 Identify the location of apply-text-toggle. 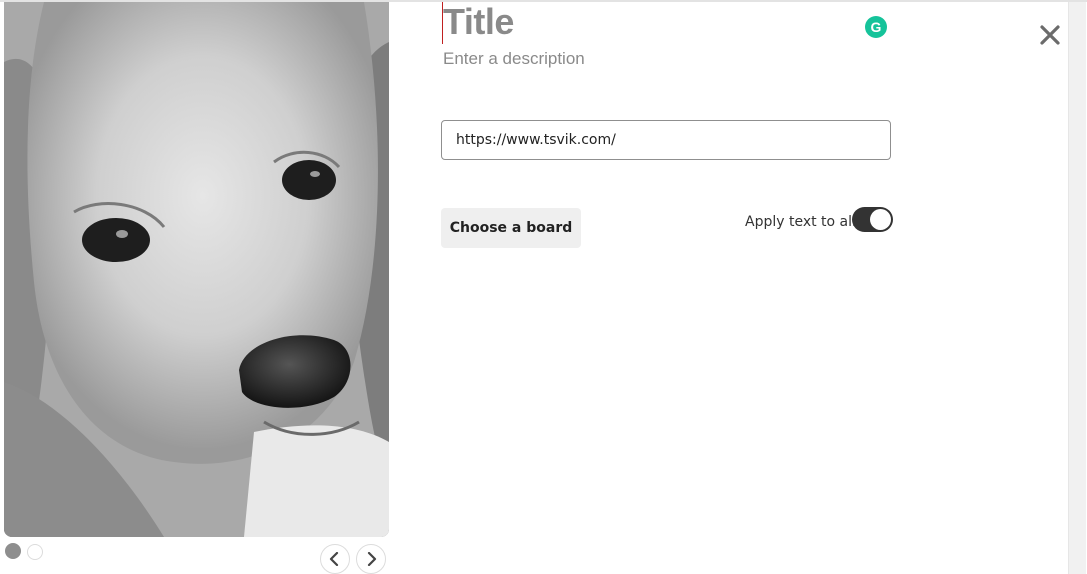
(872, 219).